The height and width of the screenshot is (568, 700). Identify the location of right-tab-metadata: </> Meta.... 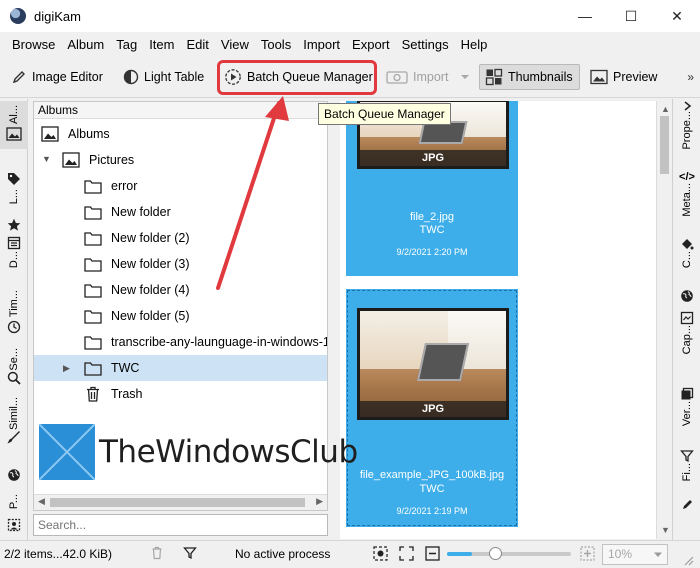
(686, 201).